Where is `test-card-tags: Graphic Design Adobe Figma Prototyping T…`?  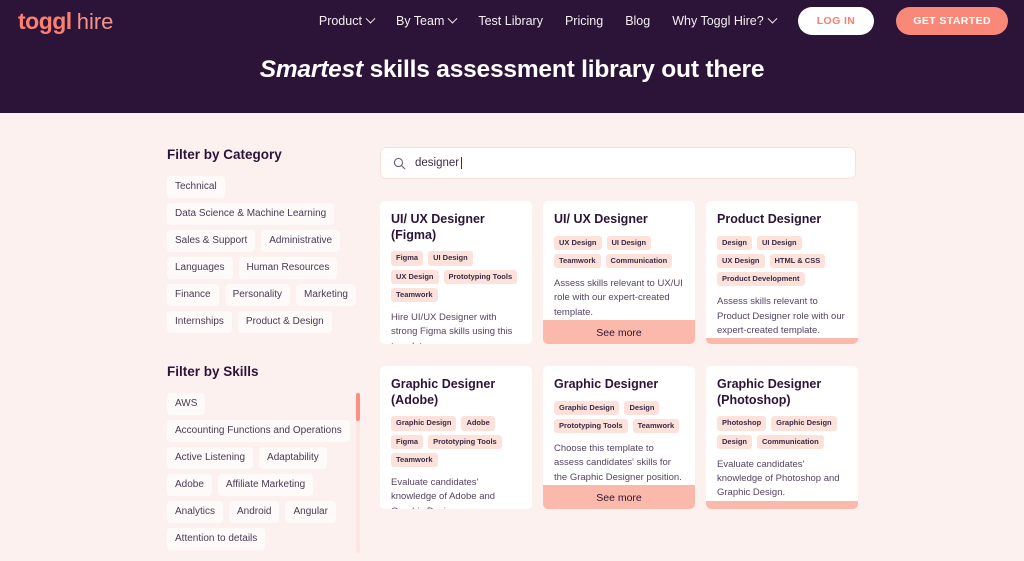
test-card-tags: Graphic Design Adobe Figma Prototyping T… is located at coordinates (456, 441).